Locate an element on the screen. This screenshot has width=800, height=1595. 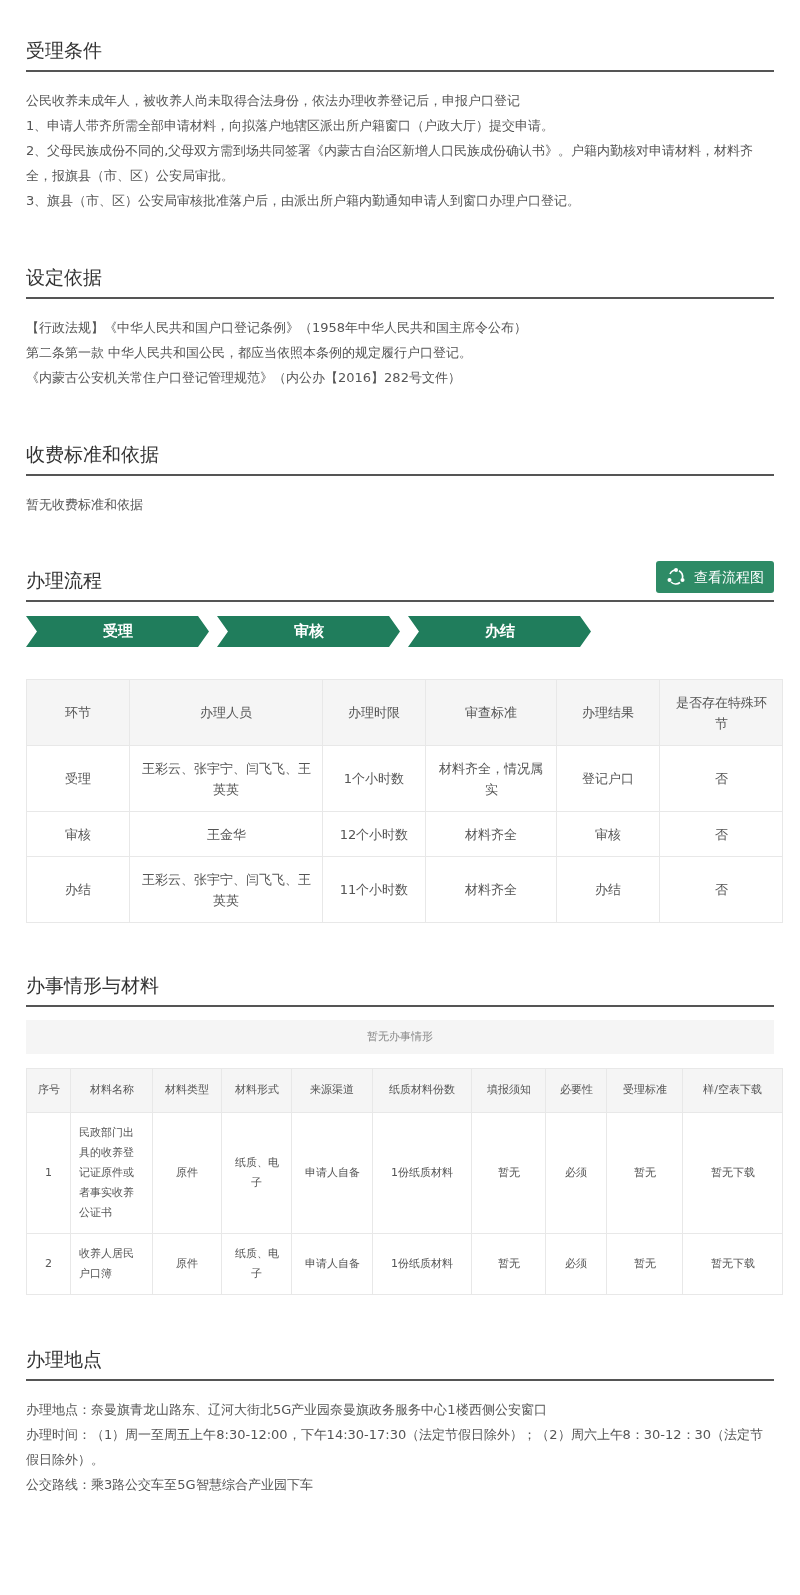
paragraph: 公民收养未成年人，被收养人尚未取得合法身份，依法办理收养登记后，申报户口登记 is located at coordinates (273, 101).